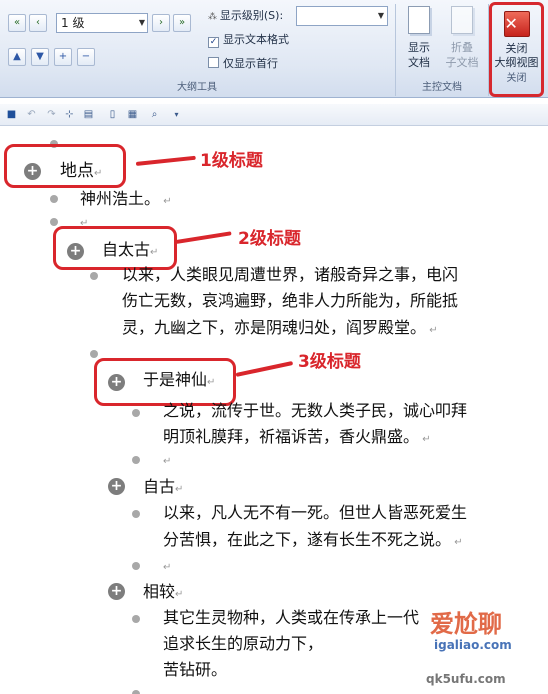 The width and height of the screenshot is (548, 694). I want to click on document-icon, so click(419, 20).